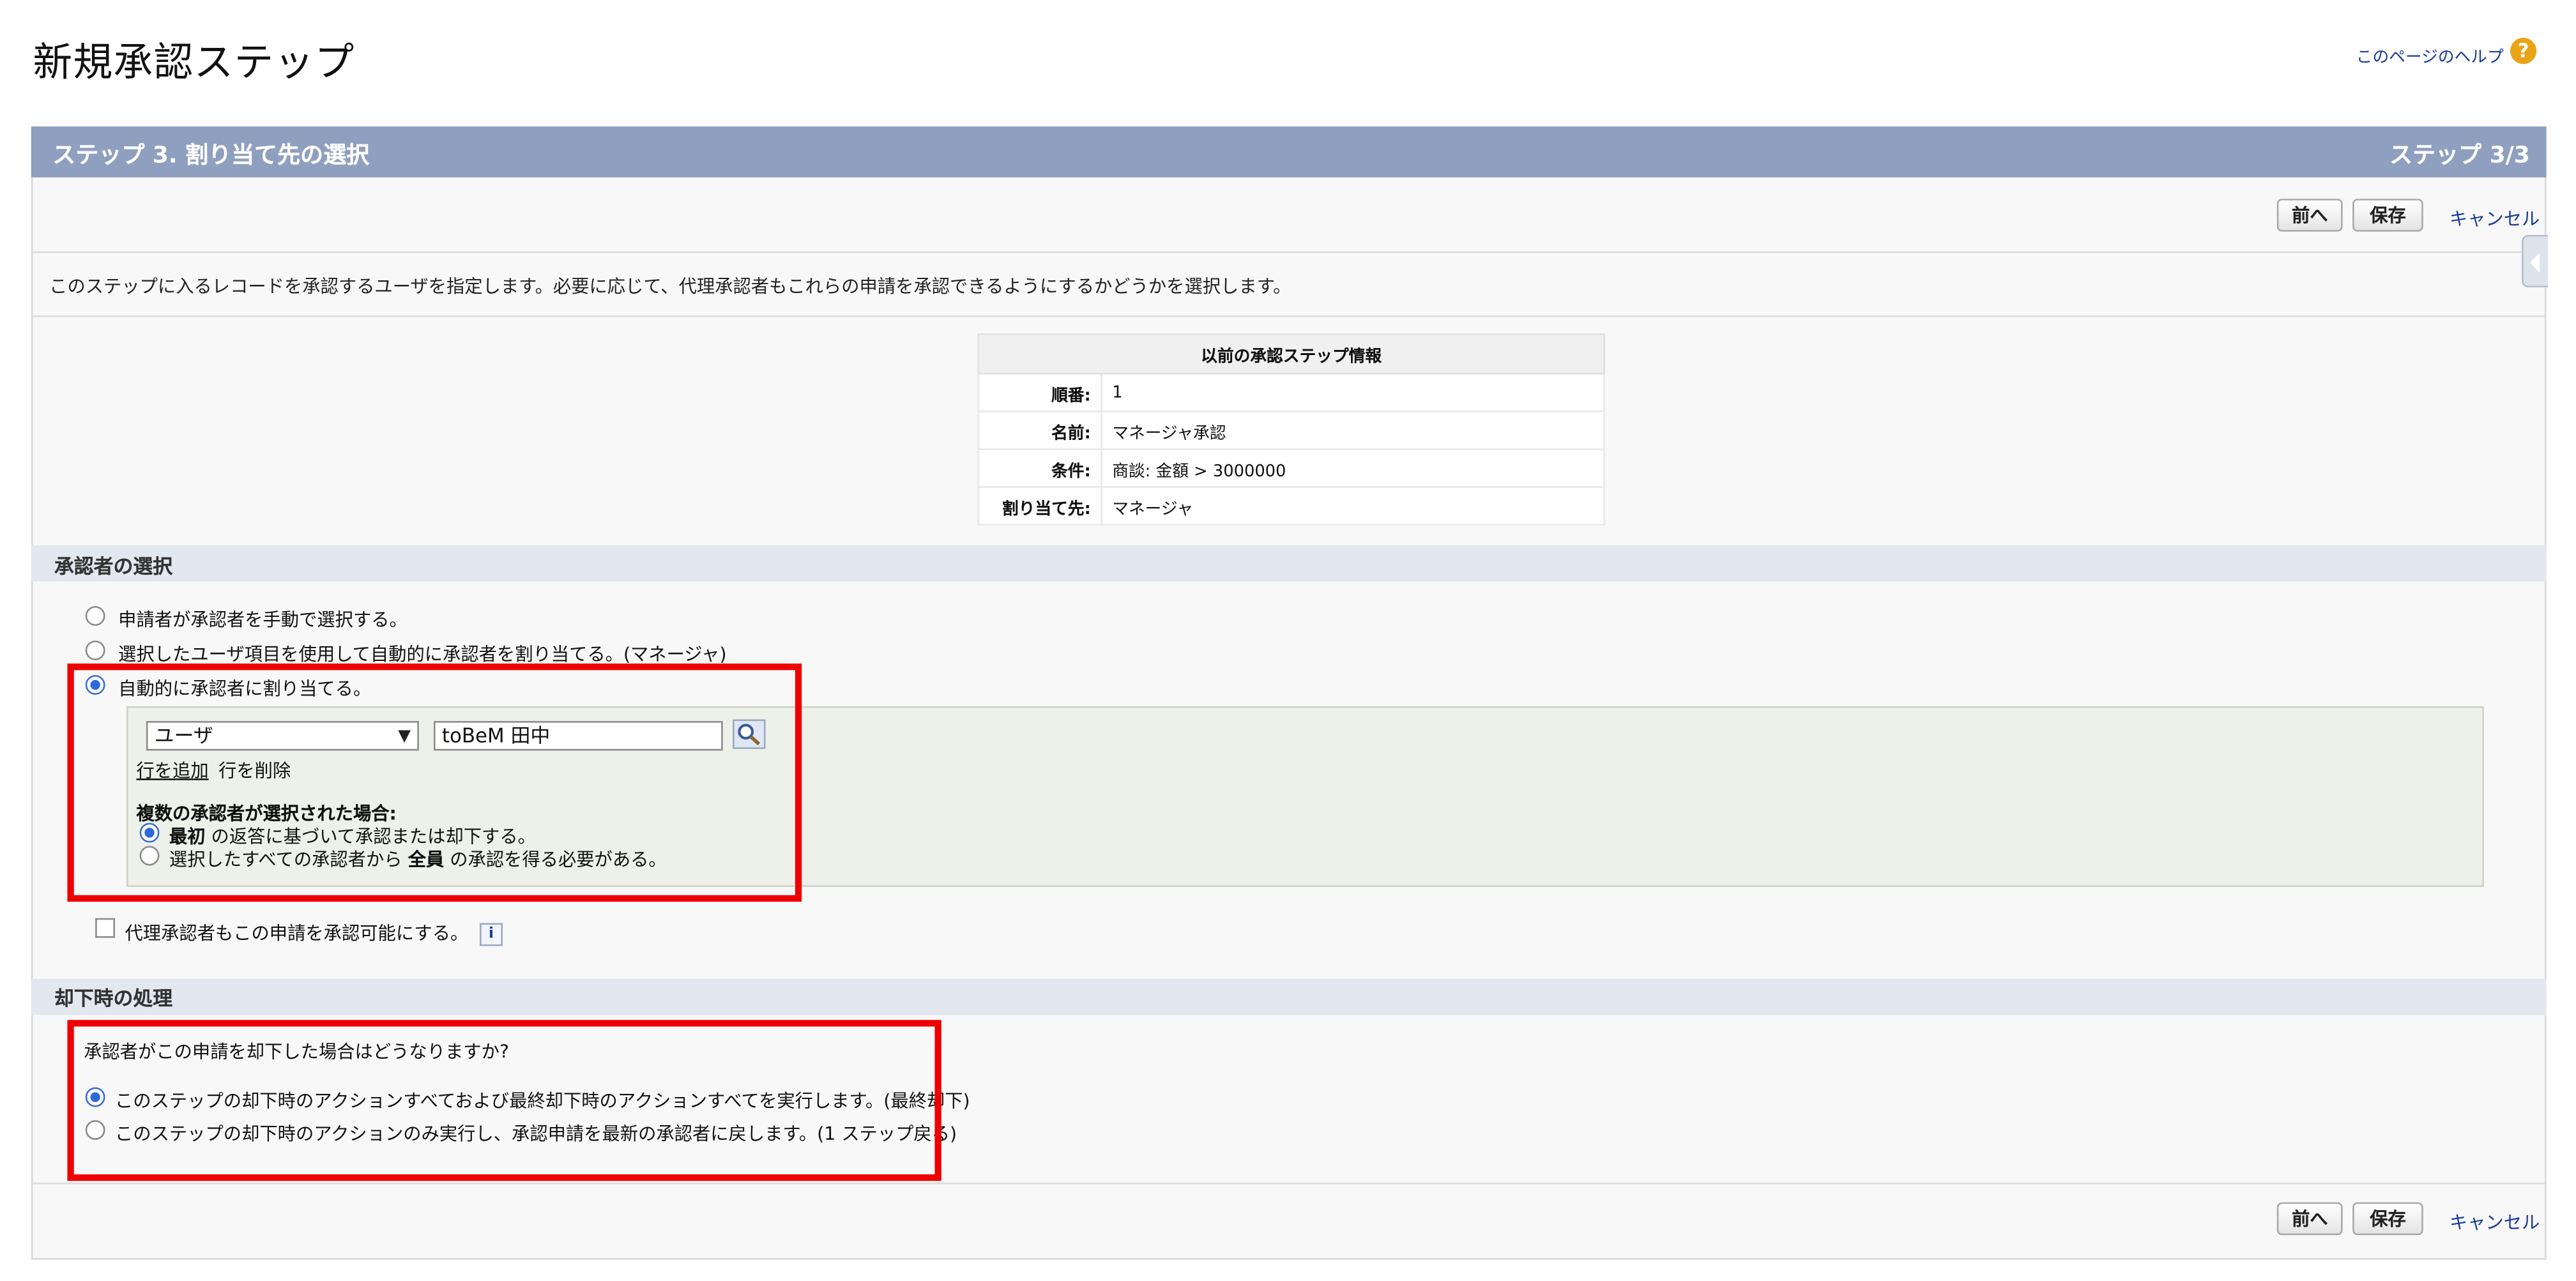 This screenshot has width=2576, height=1281. What do you see at coordinates (105, 928) in the screenshot?
I see `delegate-checkbox` at bounding box center [105, 928].